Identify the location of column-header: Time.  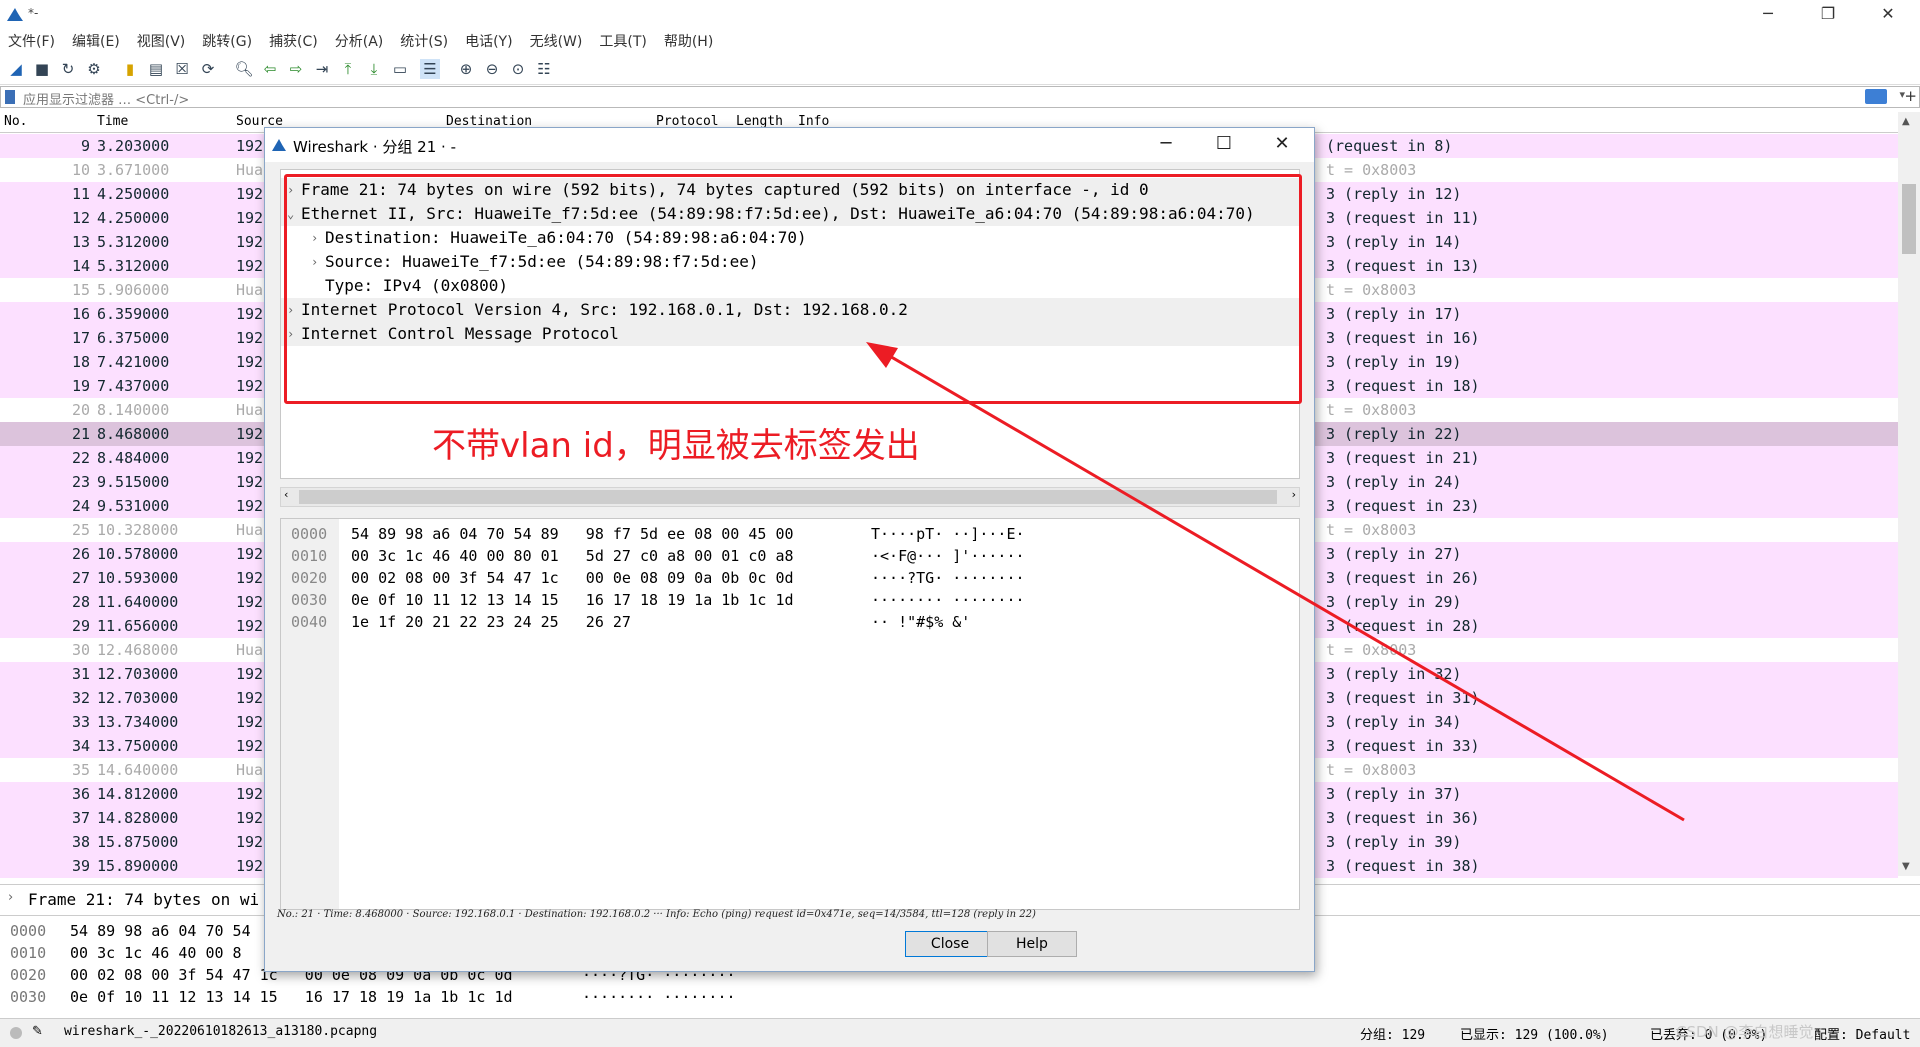
(112, 121).